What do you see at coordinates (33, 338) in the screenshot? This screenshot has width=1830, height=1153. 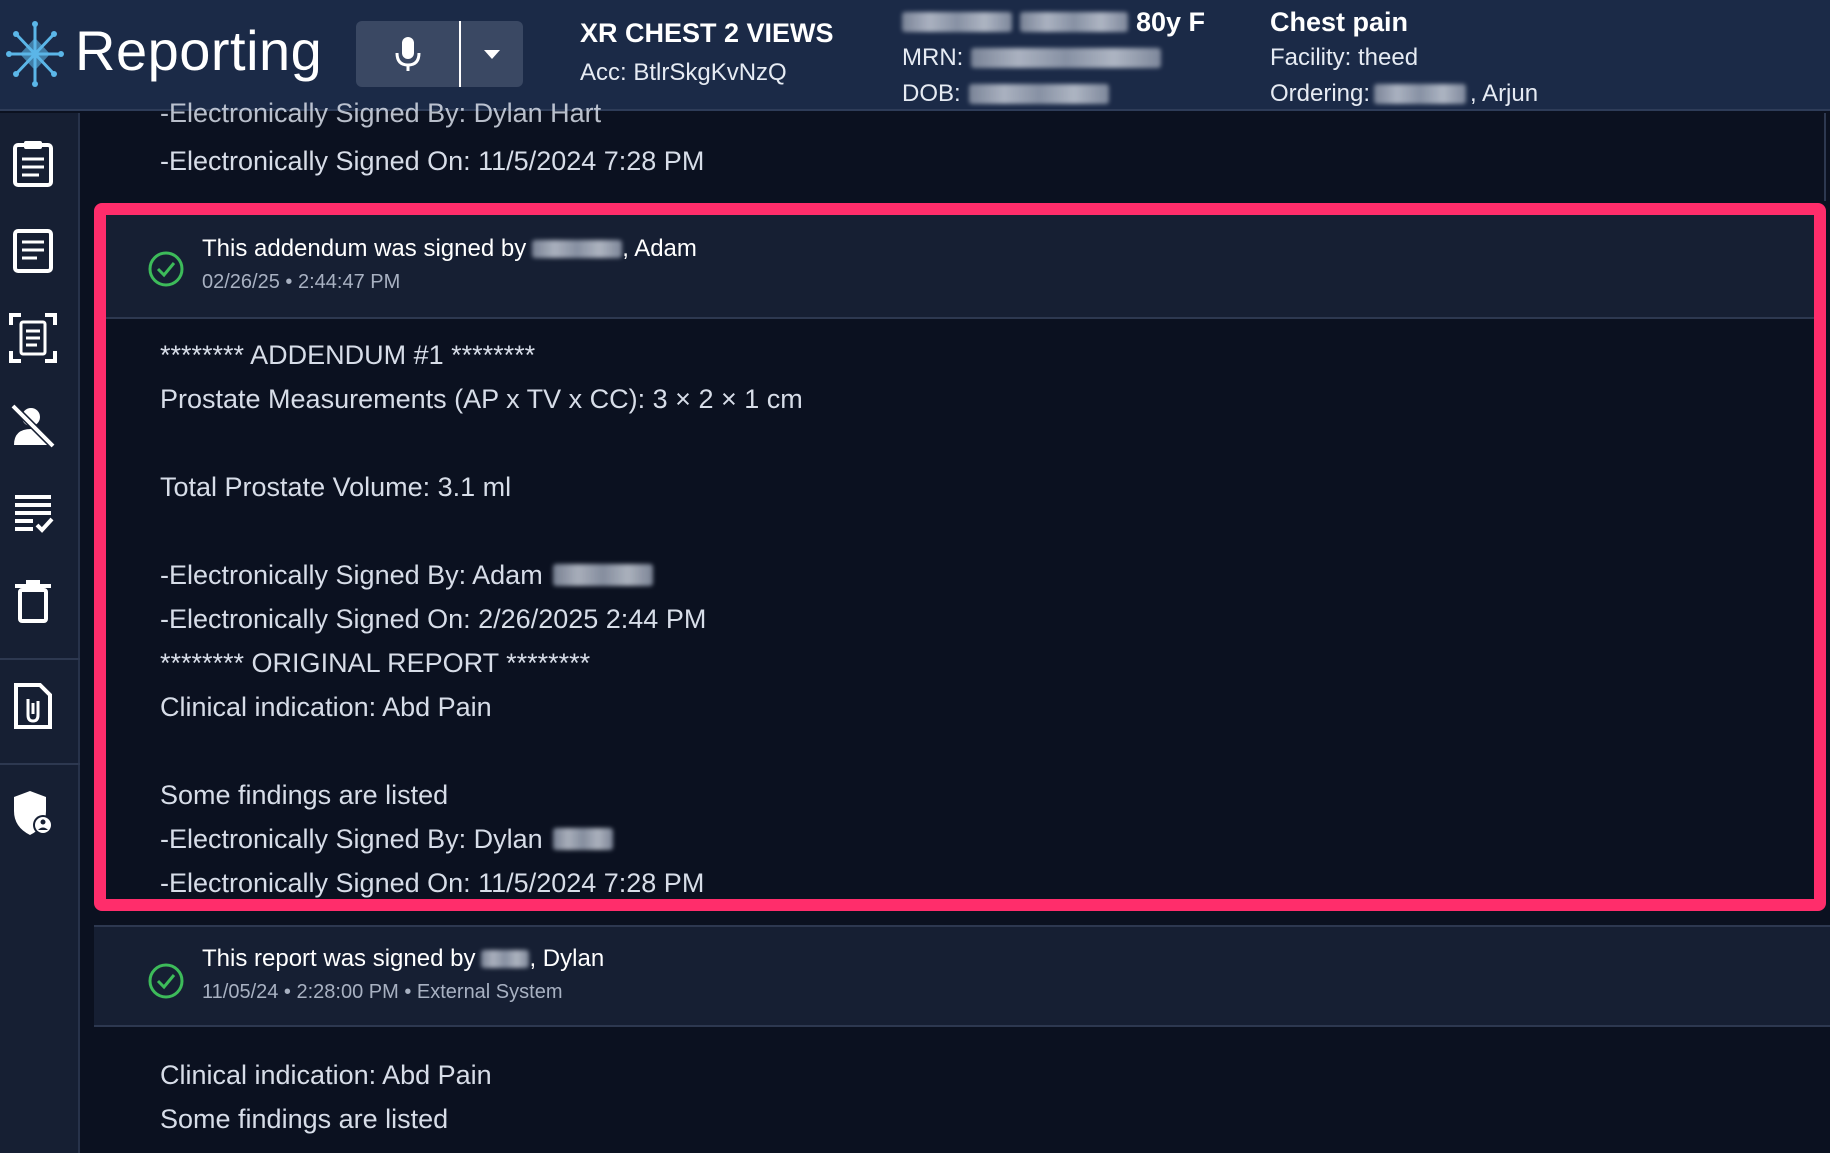 I see `scan-document-icon` at bounding box center [33, 338].